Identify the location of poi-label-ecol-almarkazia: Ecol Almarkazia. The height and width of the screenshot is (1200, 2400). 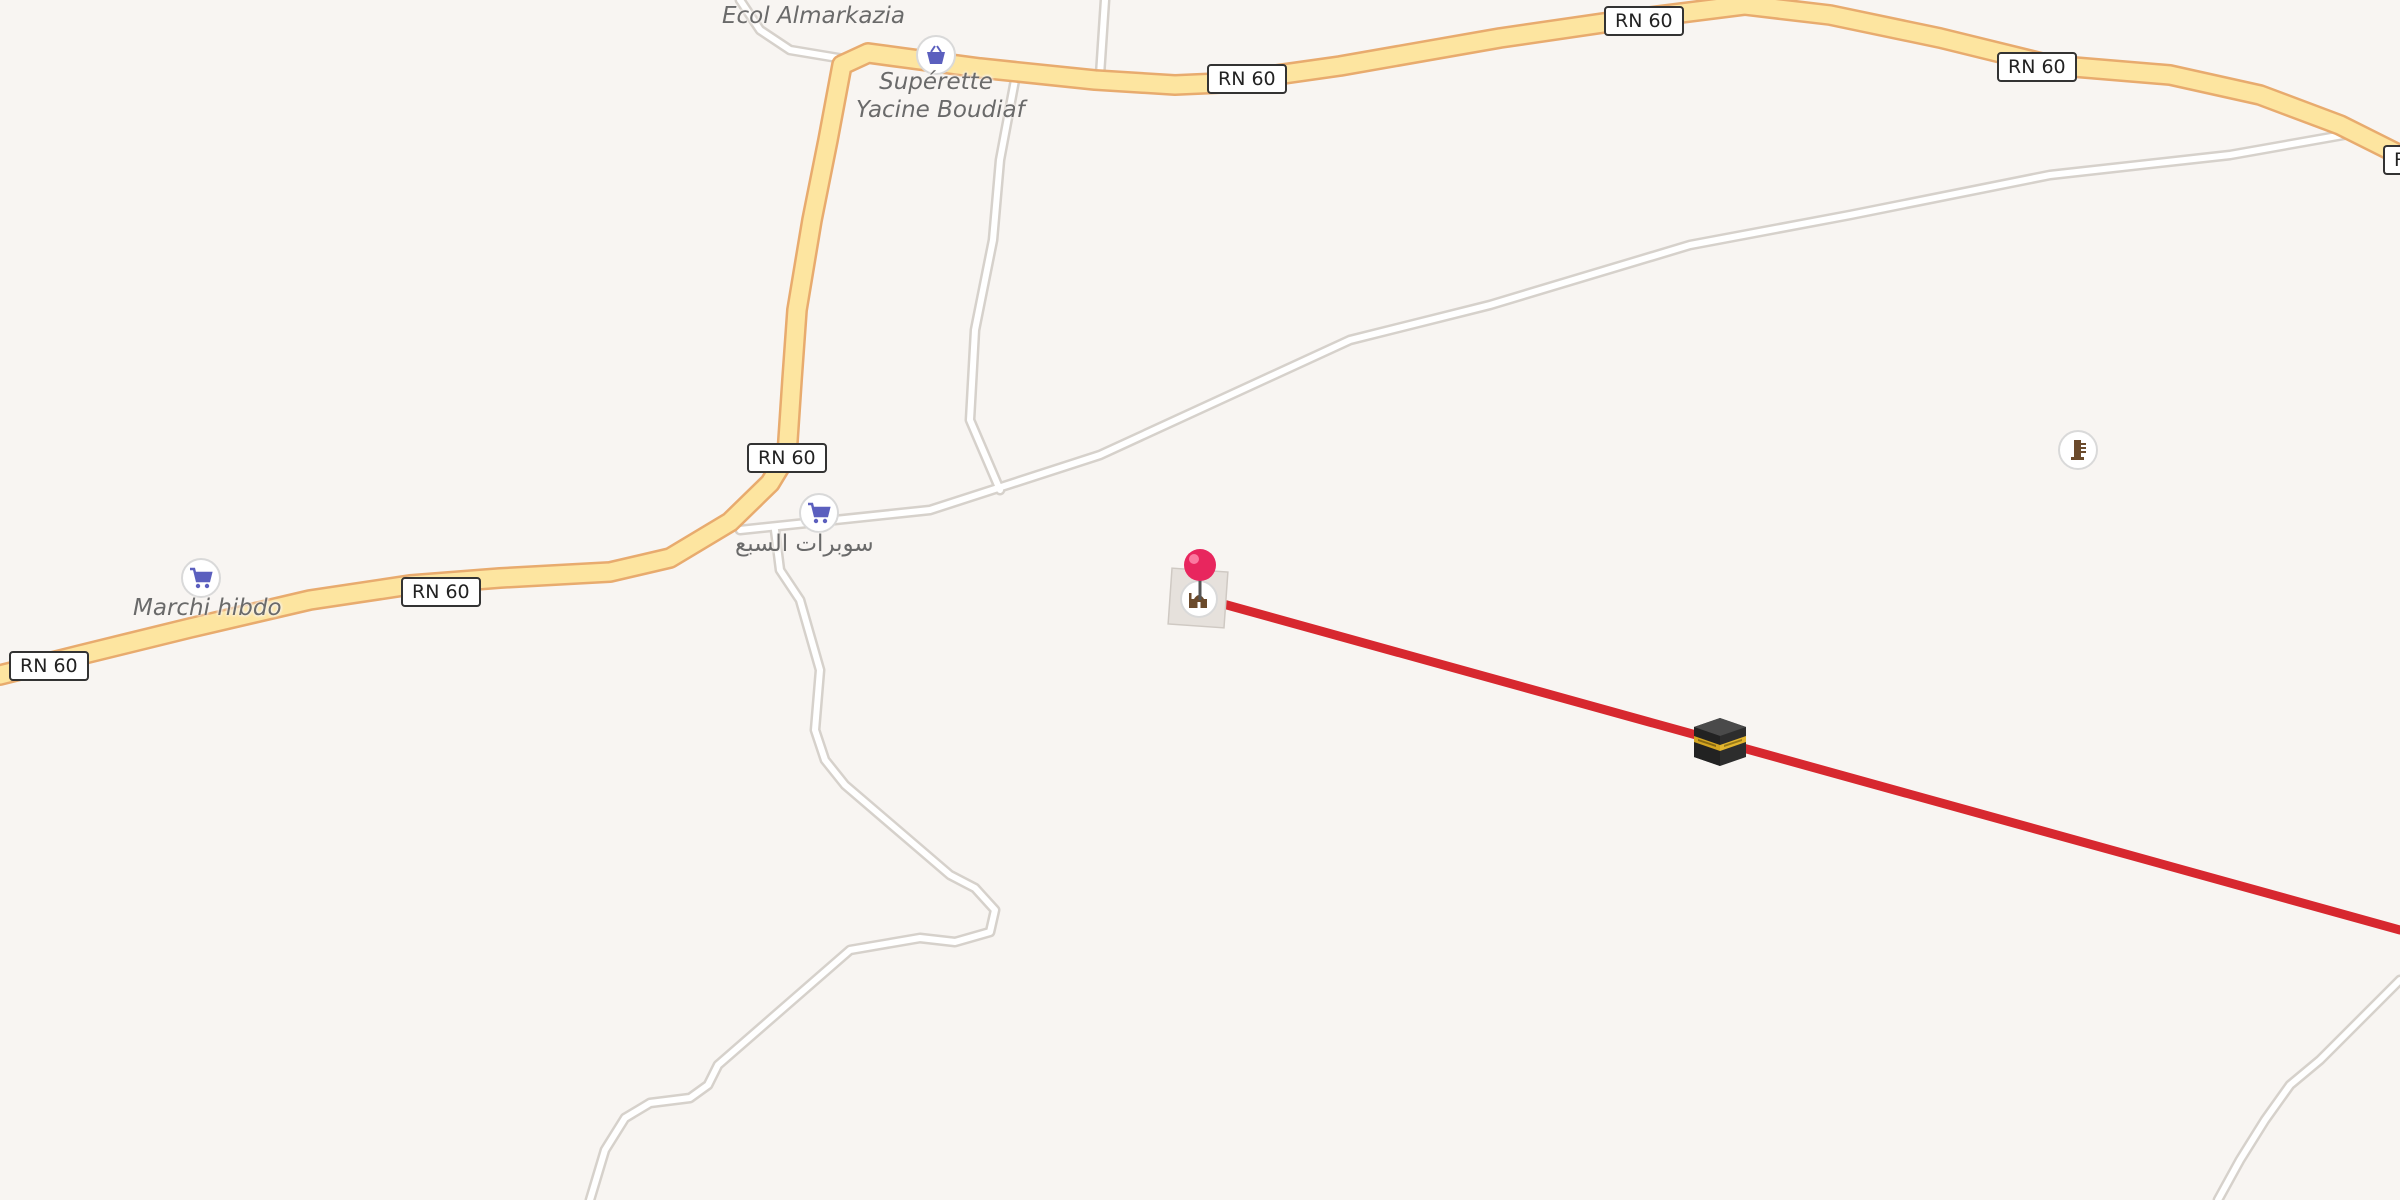
(813, 16).